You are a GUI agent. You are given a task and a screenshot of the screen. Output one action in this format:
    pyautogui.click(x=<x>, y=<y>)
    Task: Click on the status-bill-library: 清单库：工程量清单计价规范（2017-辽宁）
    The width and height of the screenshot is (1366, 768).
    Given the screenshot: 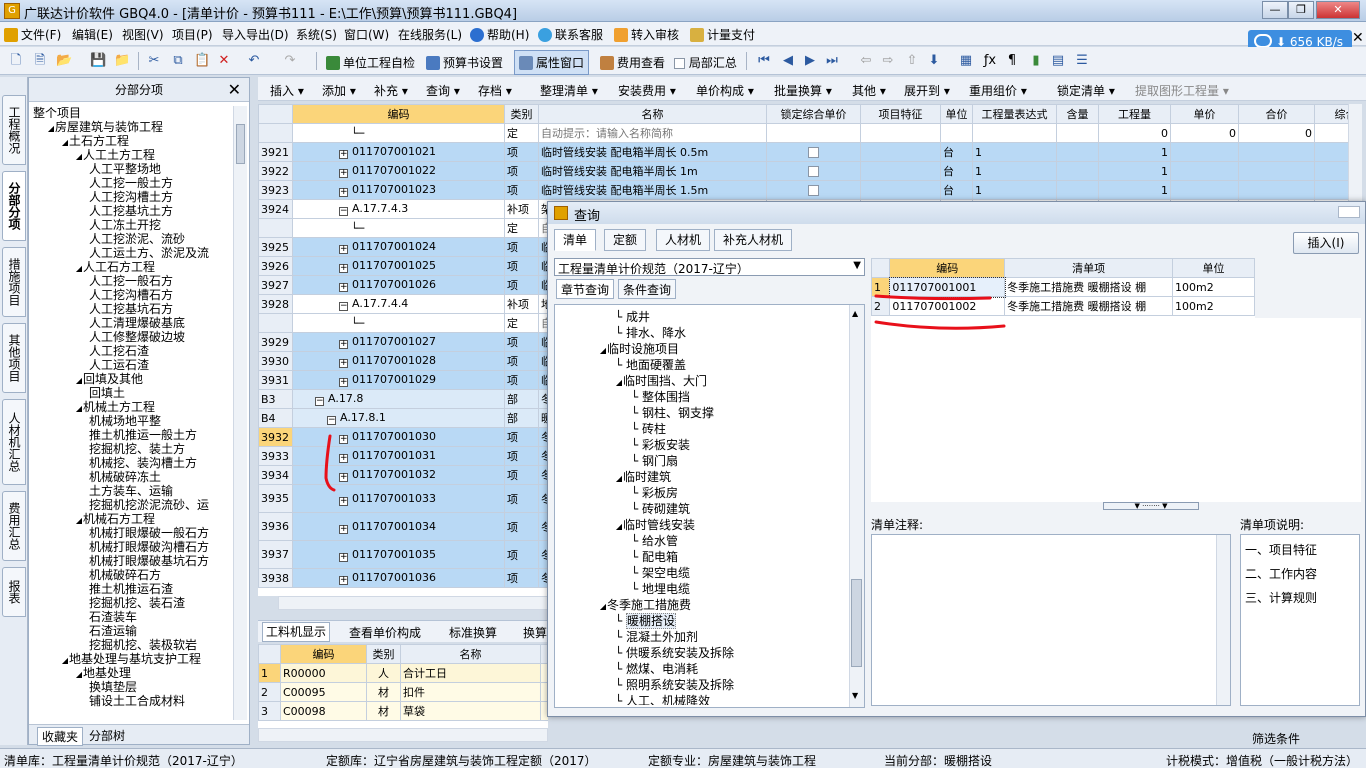 What is the action you would take?
    pyautogui.click(x=123, y=761)
    